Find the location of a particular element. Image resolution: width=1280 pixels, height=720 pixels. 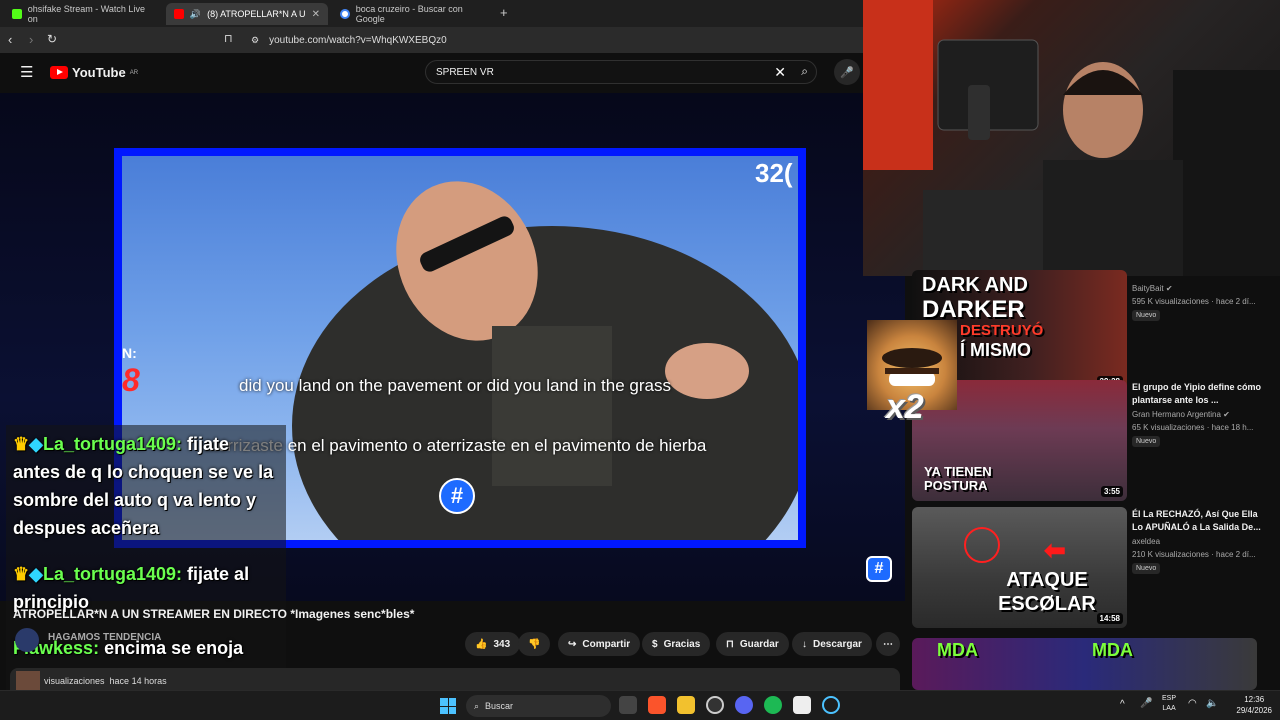

share-button: ↪ Compartir is located at coordinates (599, 644).